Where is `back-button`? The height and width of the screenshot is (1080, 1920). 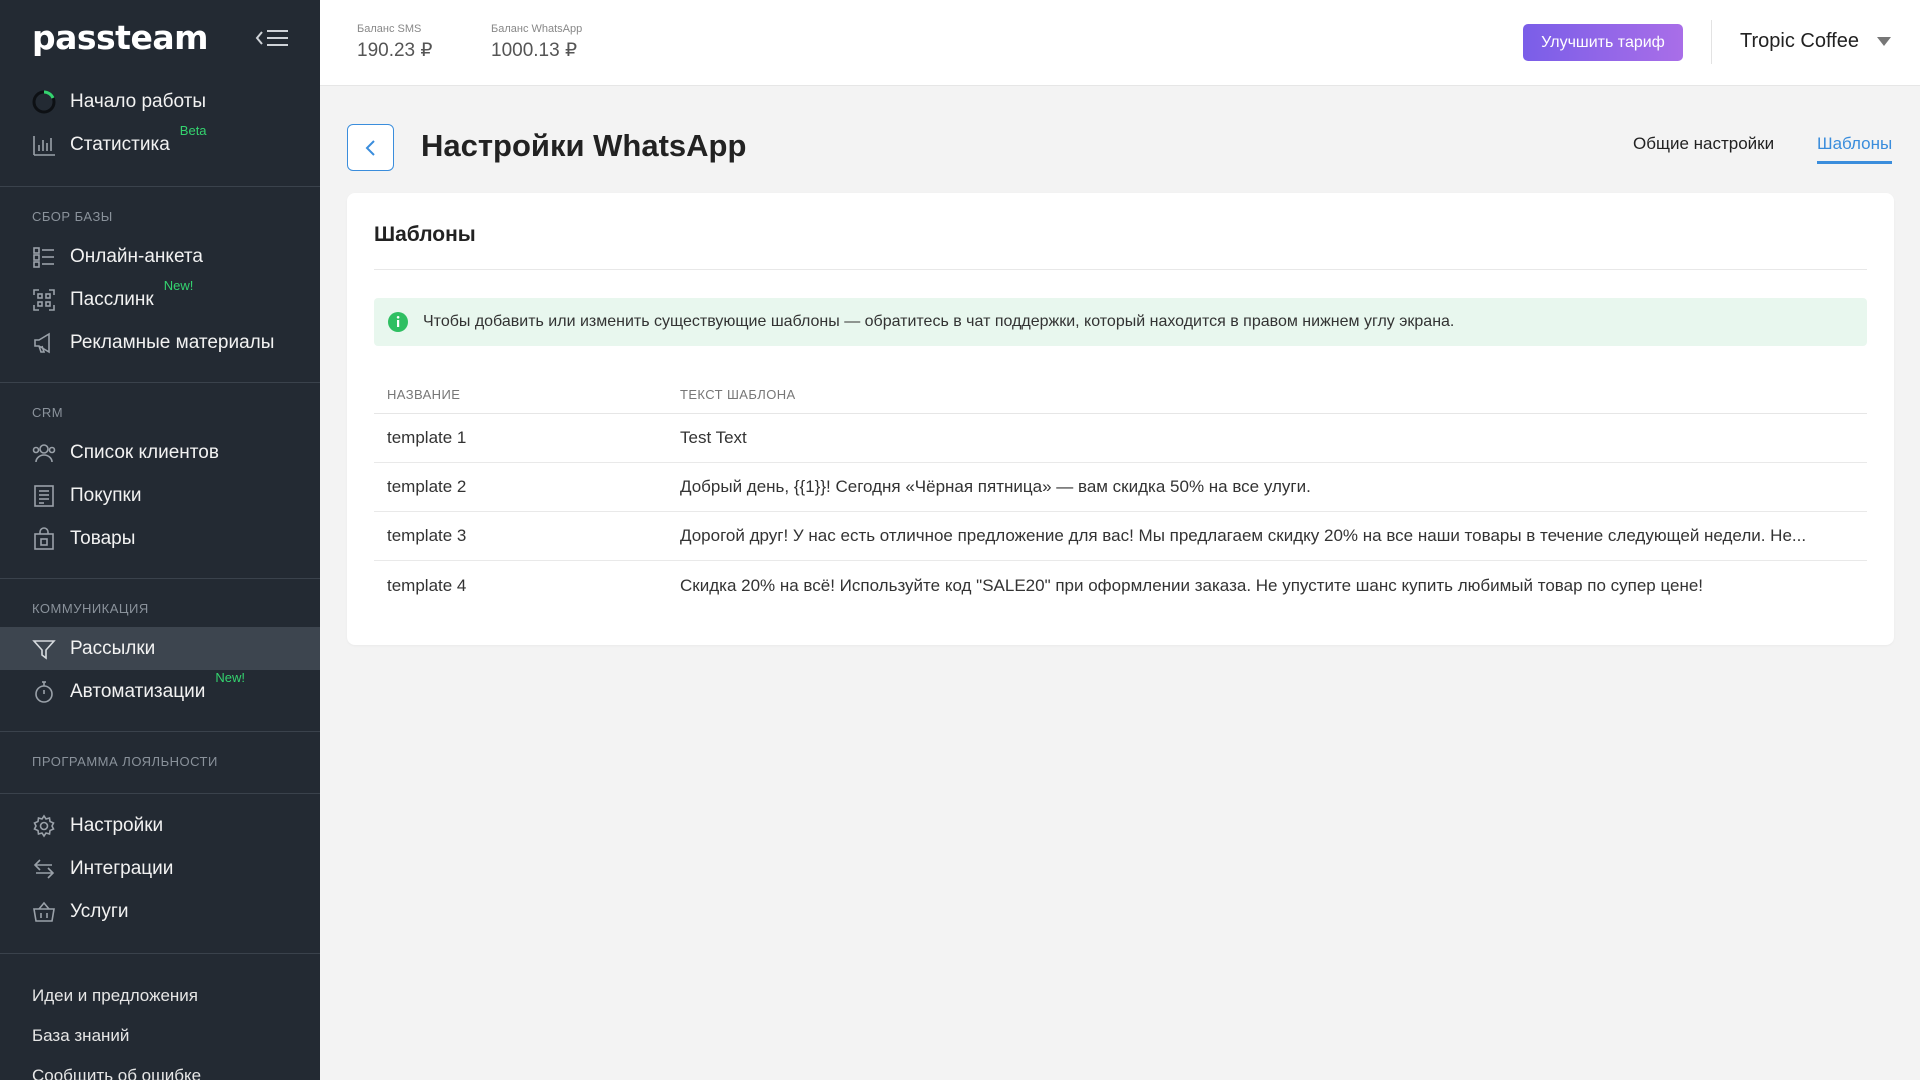 back-button is located at coordinates (370, 147).